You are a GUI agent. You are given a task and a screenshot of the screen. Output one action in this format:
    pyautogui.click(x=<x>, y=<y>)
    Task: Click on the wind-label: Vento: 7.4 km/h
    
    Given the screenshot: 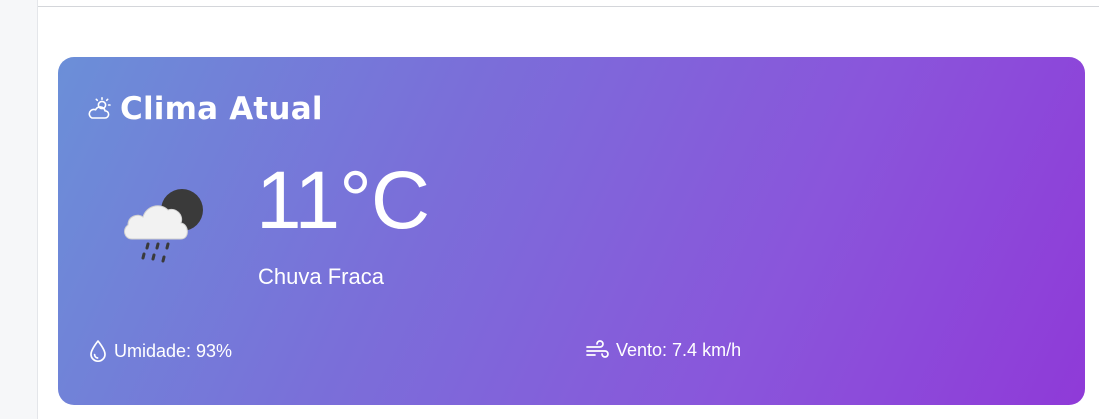 What is the action you would take?
    pyautogui.click(x=679, y=349)
    